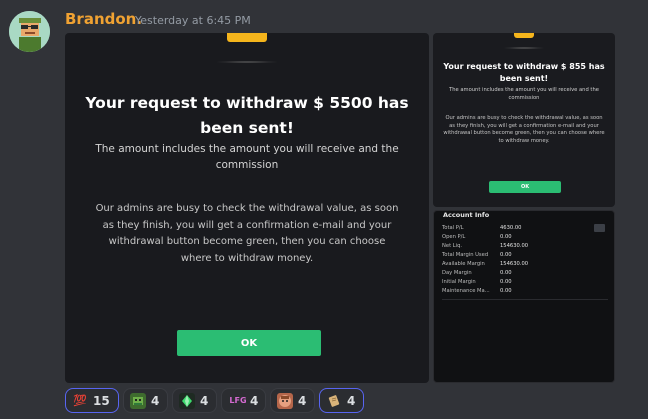 Image resolution: width=648 pixels, height=419 pixels. What do you see at coordinates (525, 299) in the screenshot?
I see `divider` at bounding box center [525, 299].